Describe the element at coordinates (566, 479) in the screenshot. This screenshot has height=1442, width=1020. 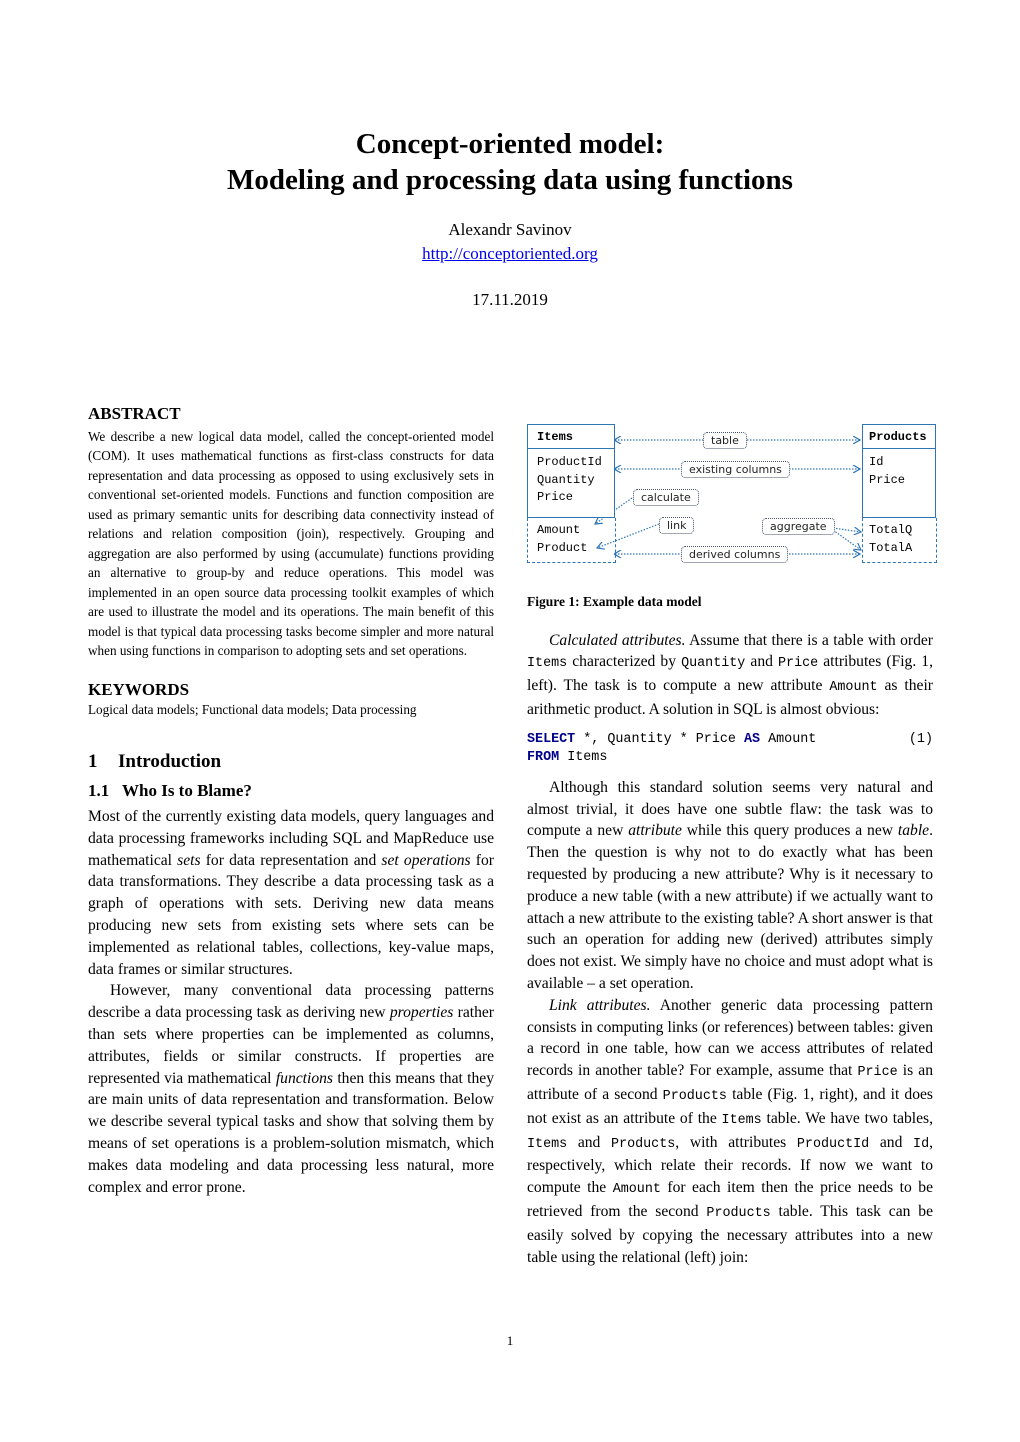
I see `column-name: Quantity` at that location.